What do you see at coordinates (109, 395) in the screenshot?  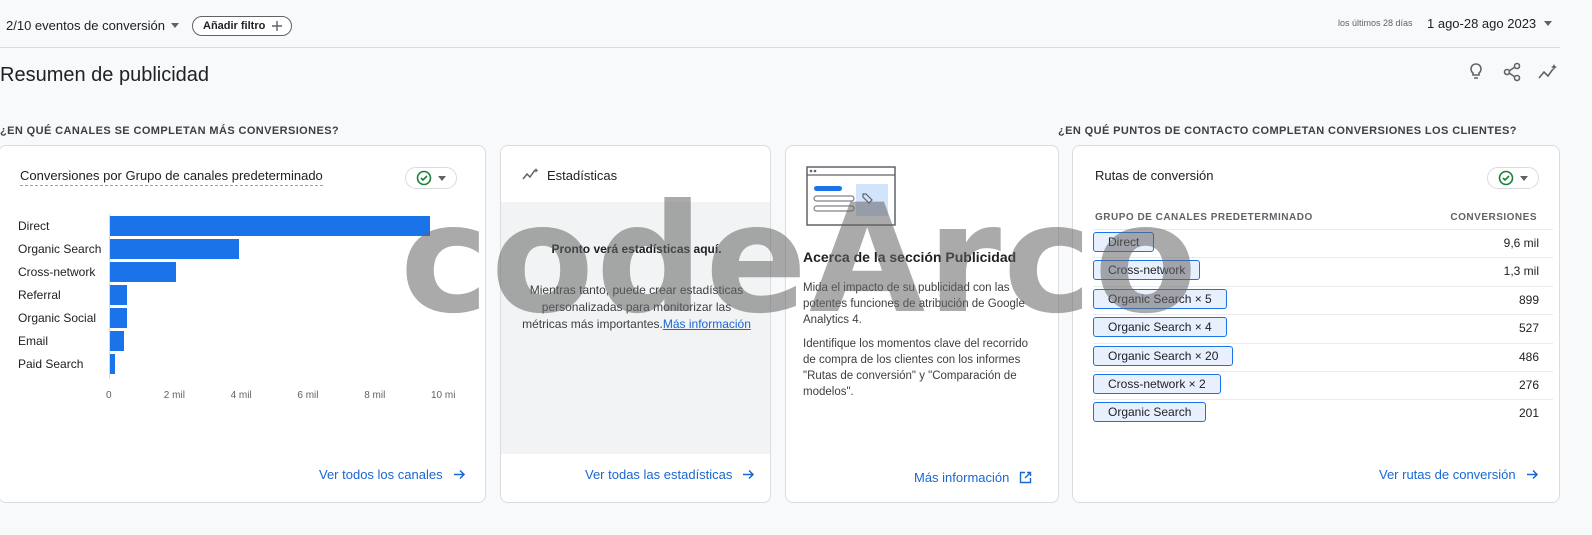 I see `x-tick-label: 0` at bounding box center [109, 395].